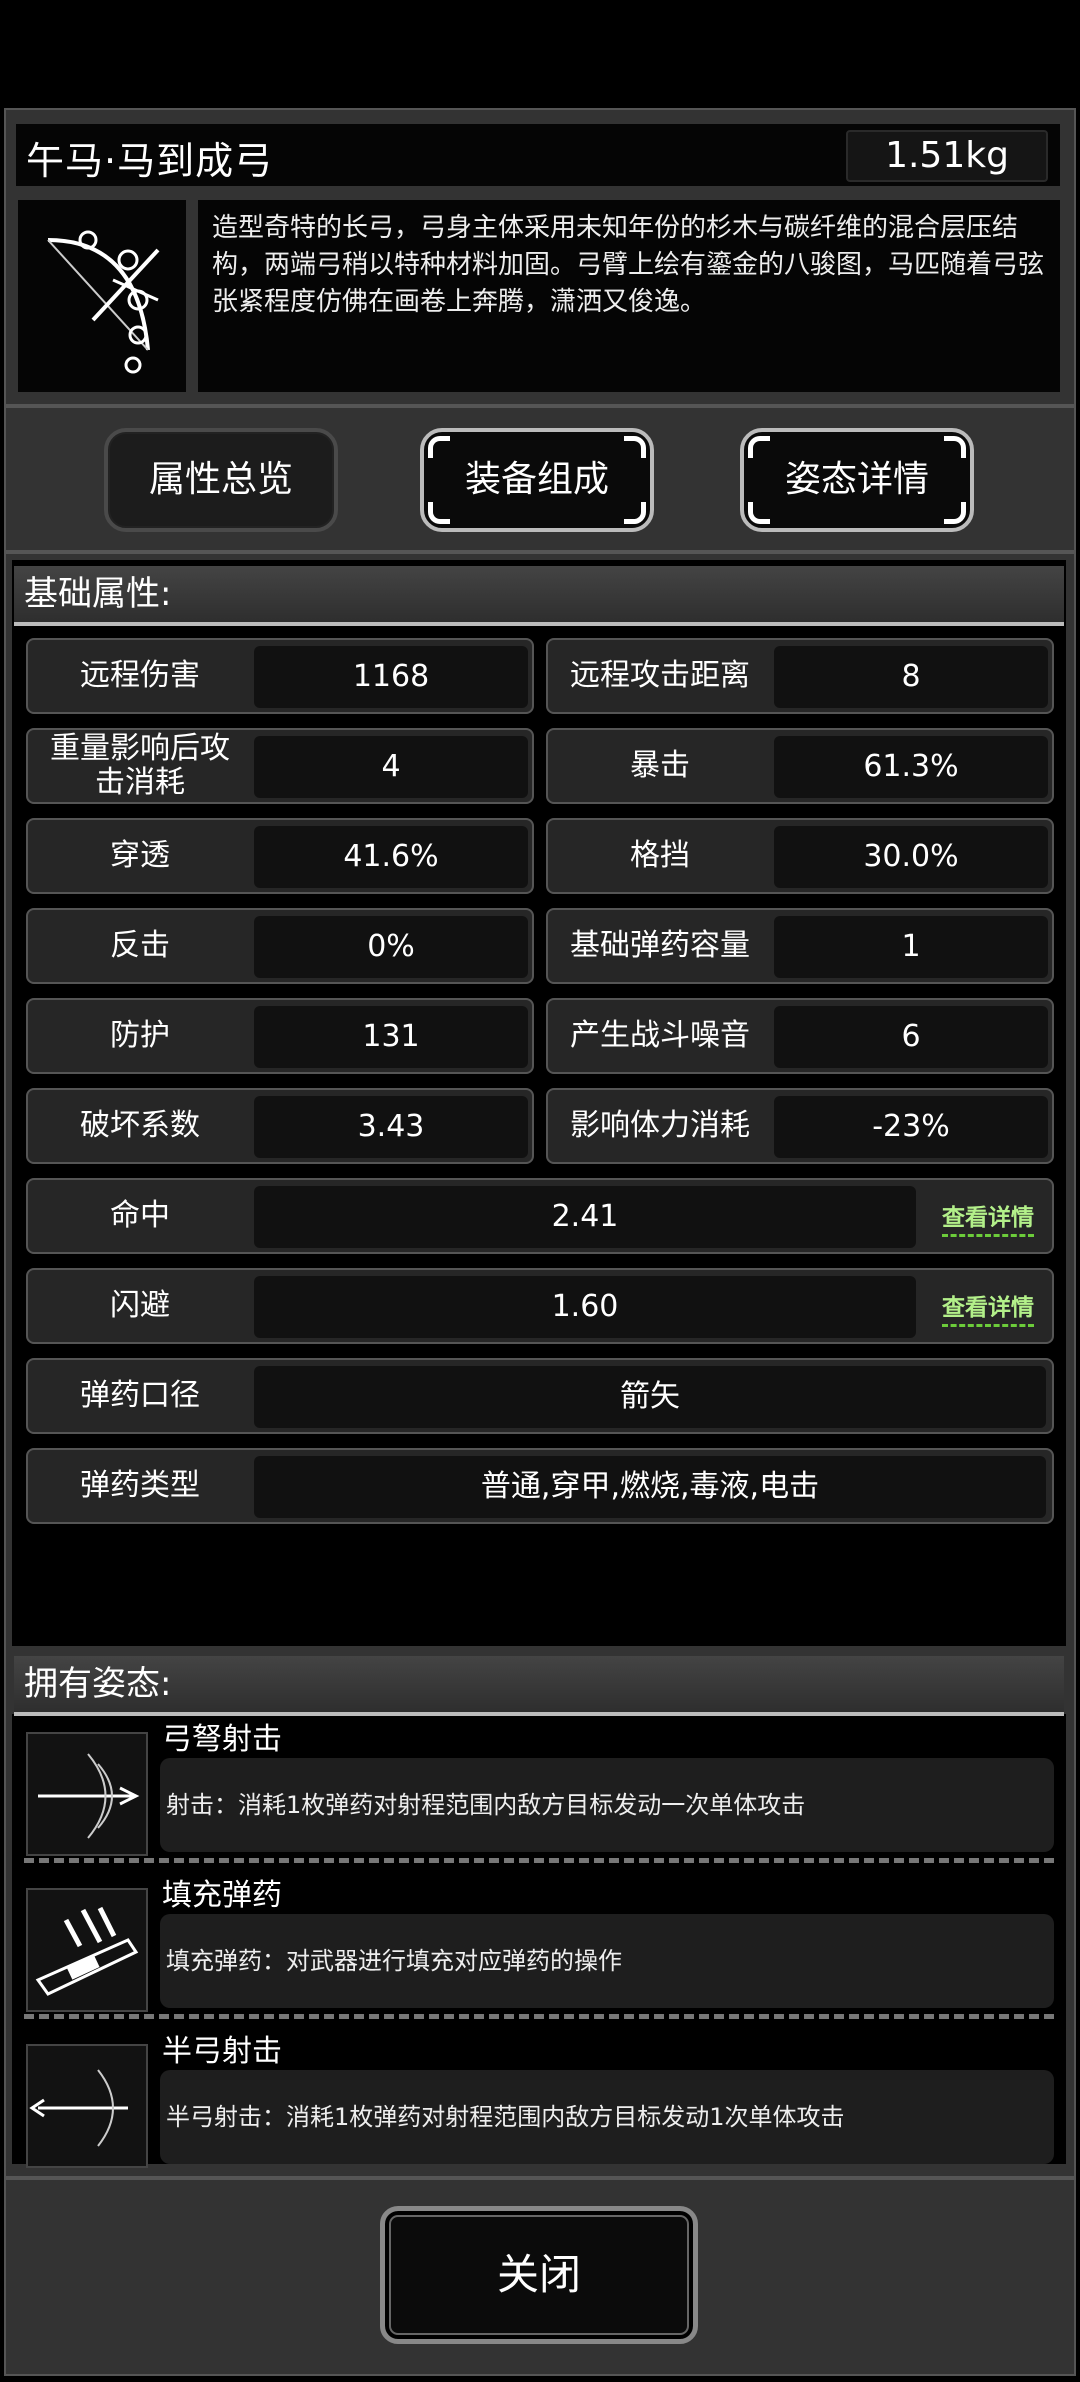  I want to click on bow-weapon-icon, so click(102, 296).